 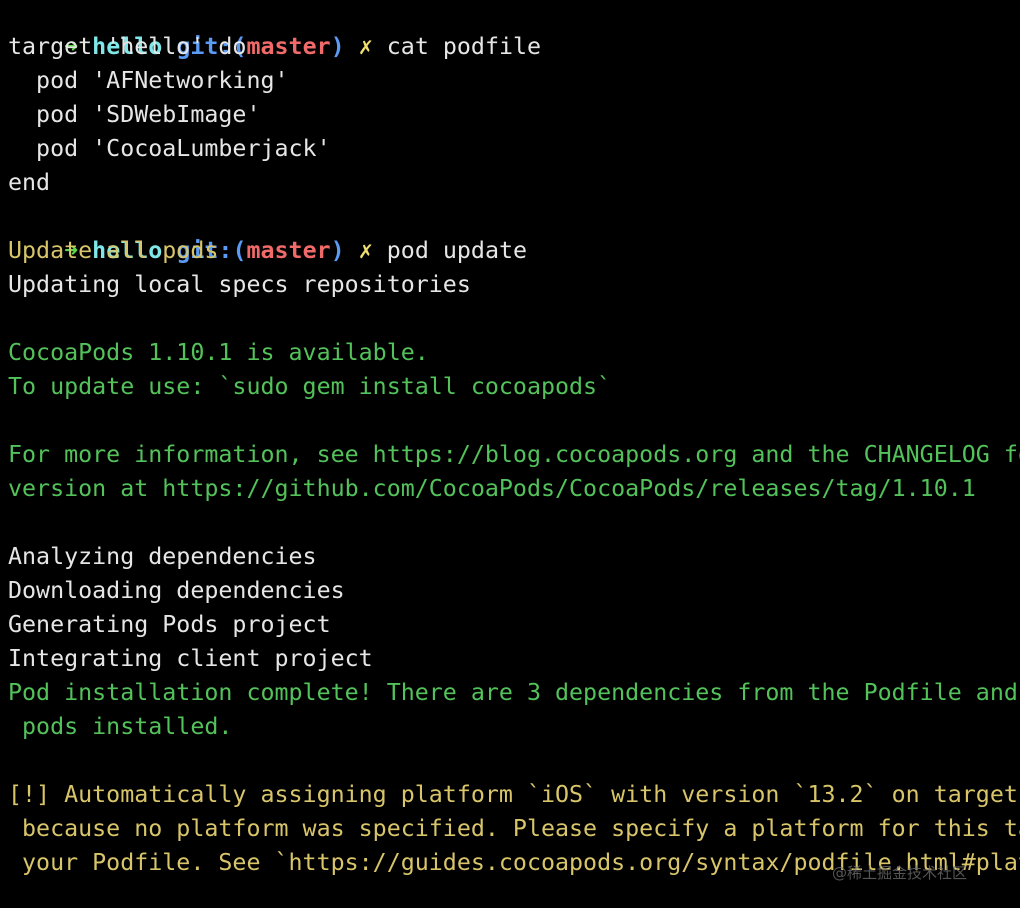 I want to click on prompt-line: ➜ hello git:(master) ✗ cat podfile, so click(x=274, y=30).